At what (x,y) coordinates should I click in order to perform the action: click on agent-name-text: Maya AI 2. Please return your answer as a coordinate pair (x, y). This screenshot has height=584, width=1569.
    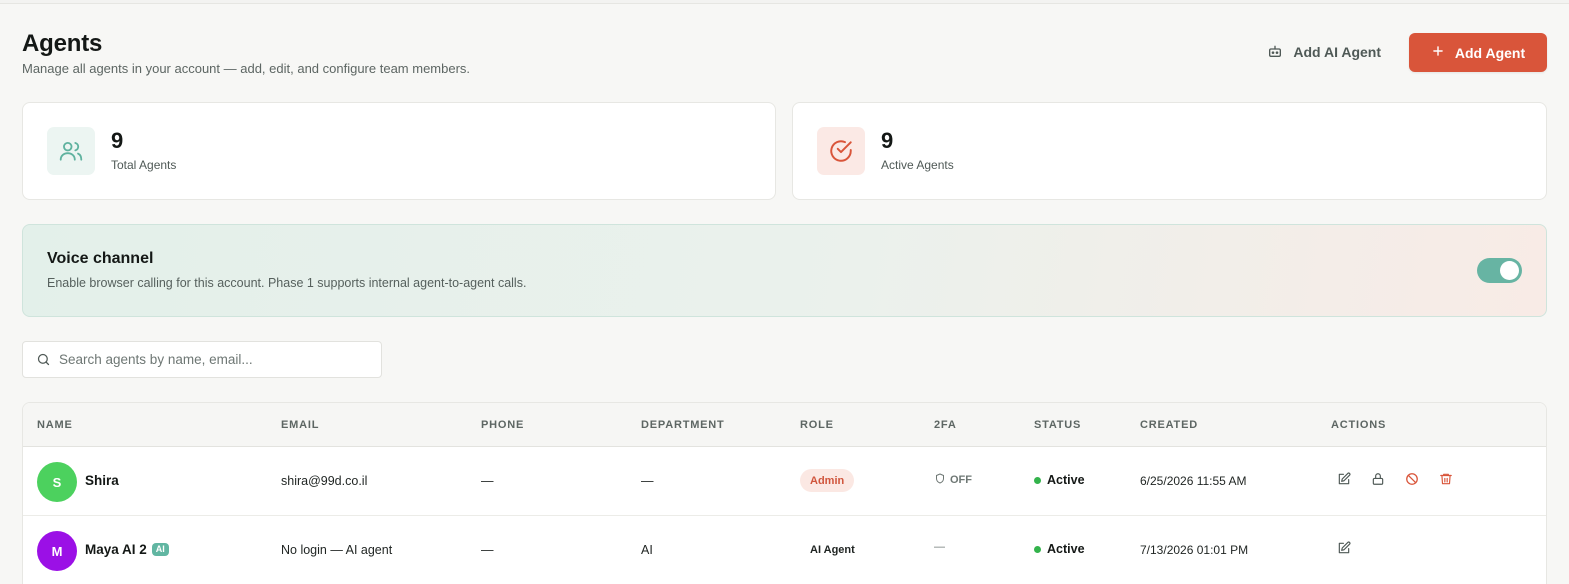
    Looking at the image, I should click on (116, 549).